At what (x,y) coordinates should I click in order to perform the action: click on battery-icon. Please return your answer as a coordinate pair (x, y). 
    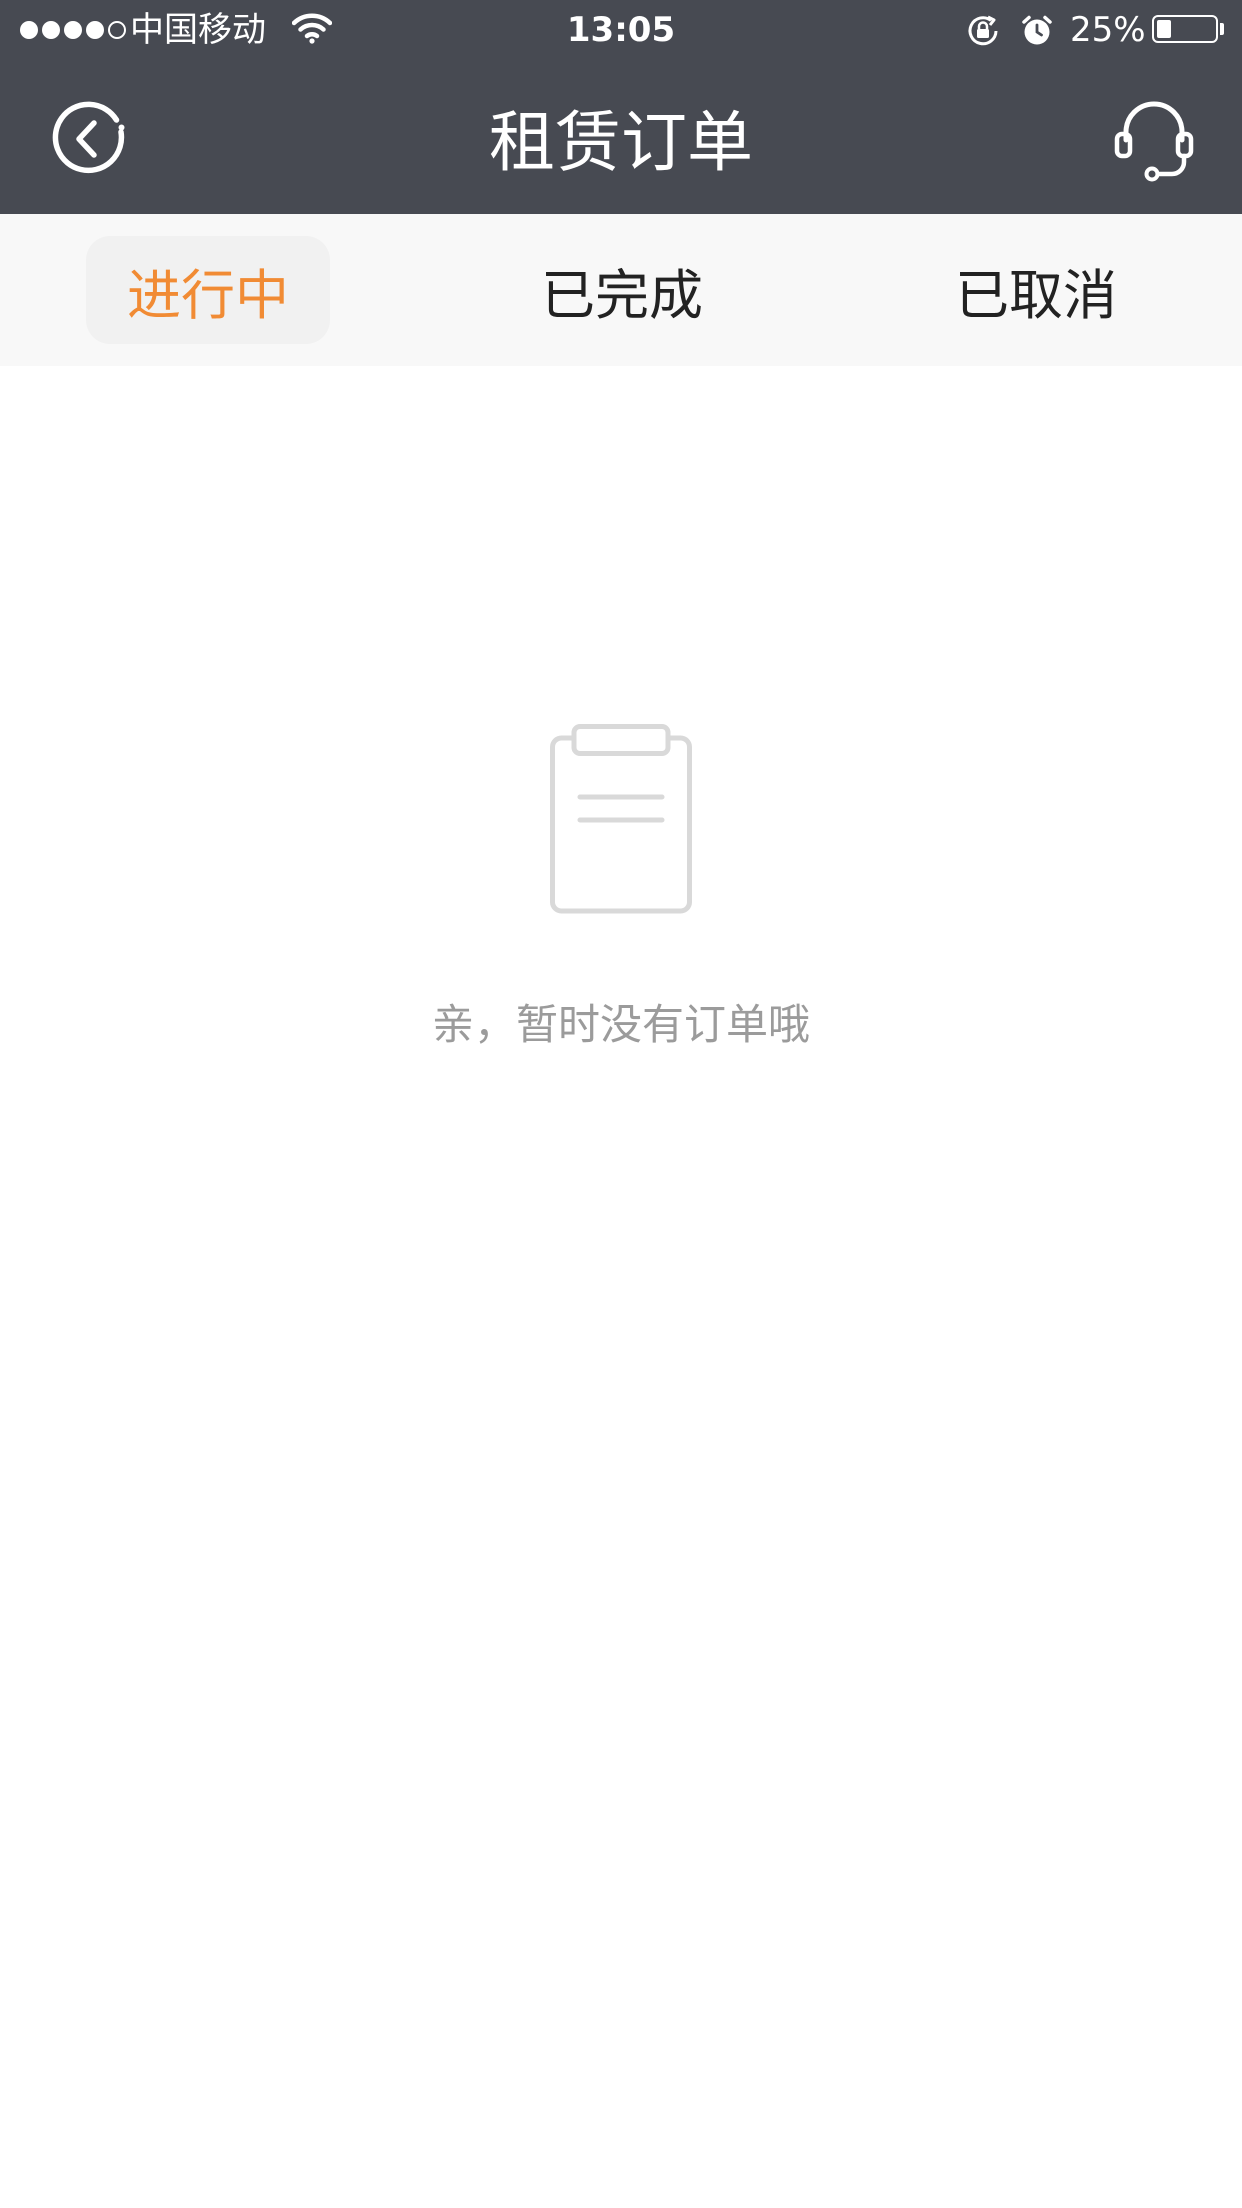
    Looking at the image, I should click on (1185, 29).